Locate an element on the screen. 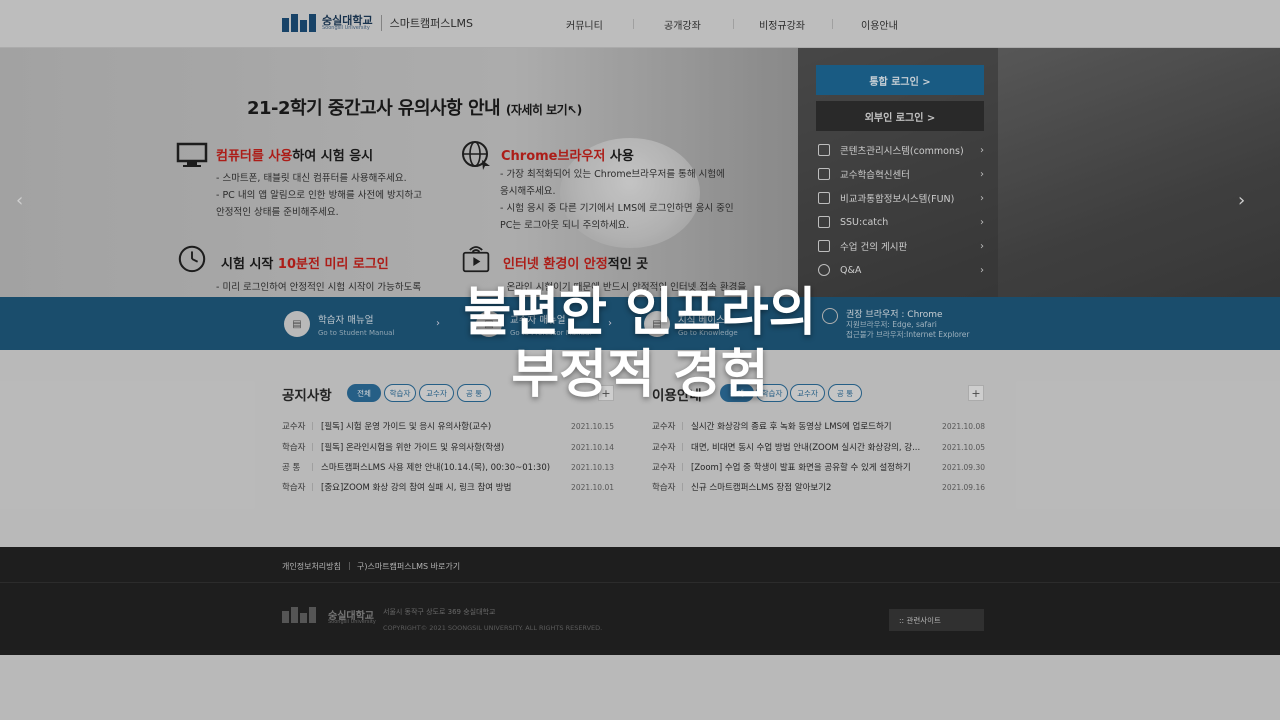  wifi-play-icon is located at coordinates (476, 259).